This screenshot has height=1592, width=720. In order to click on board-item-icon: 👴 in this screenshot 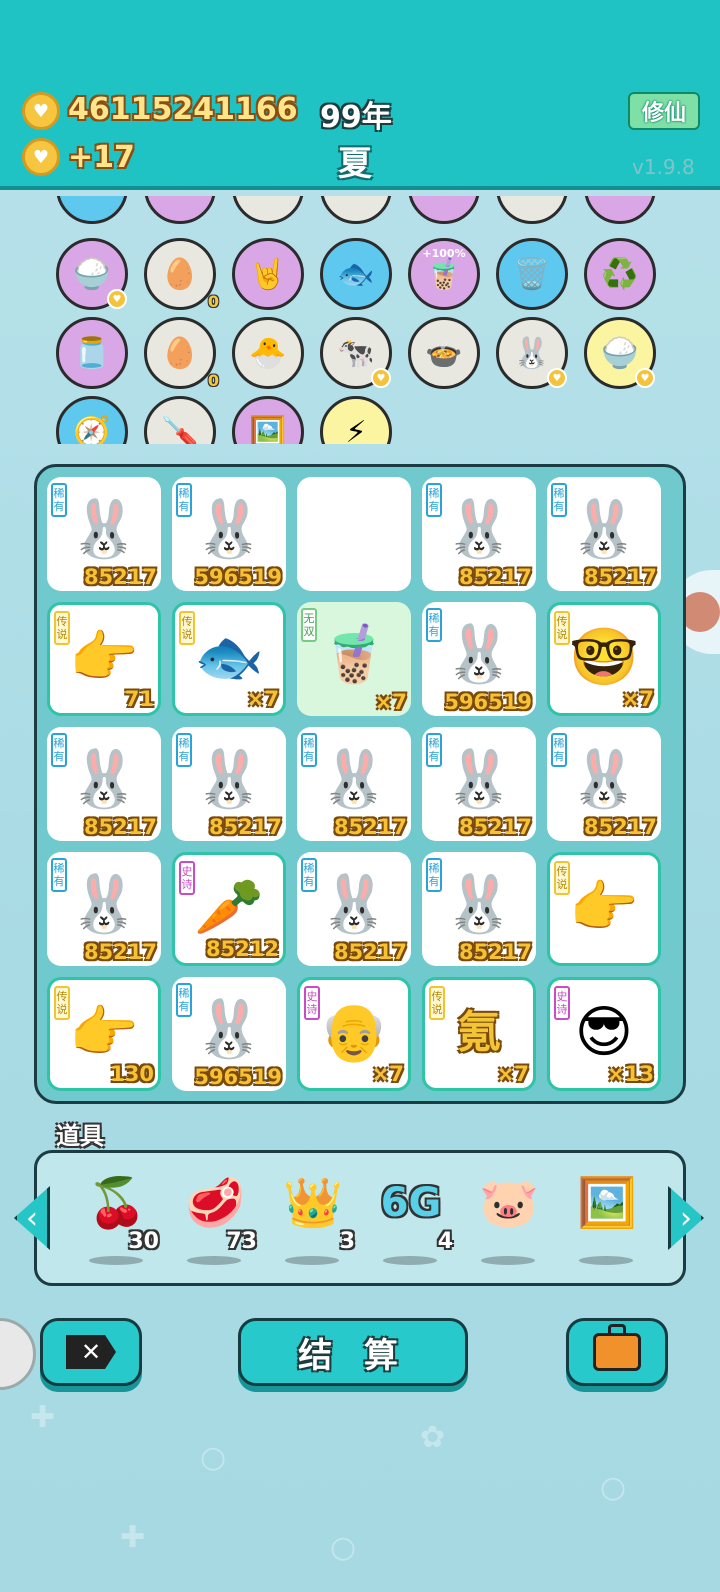, I will do `click(354, 1032)`.